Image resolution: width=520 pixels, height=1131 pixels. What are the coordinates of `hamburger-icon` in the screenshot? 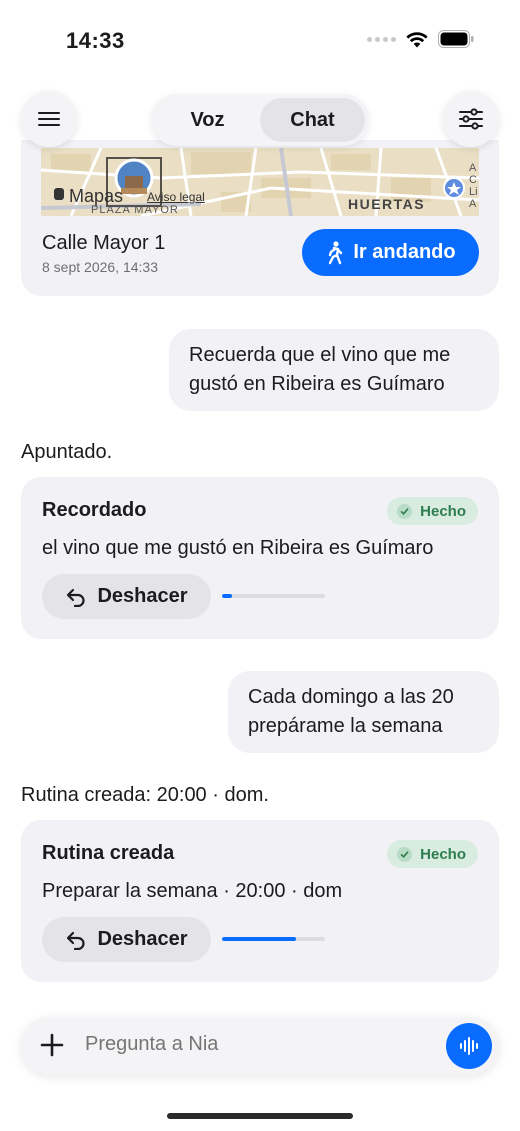 It's located at (49, 119).